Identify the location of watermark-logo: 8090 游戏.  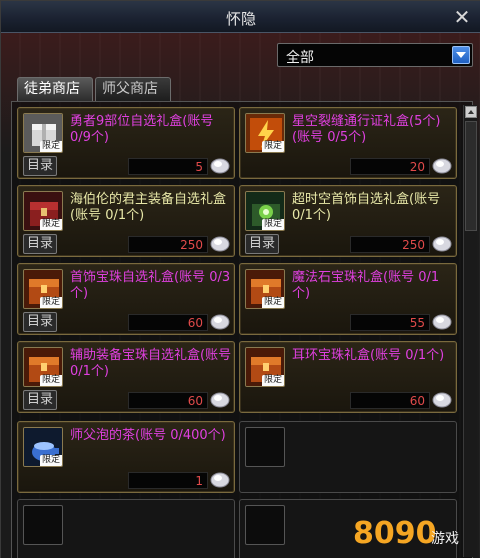
(406, 533).